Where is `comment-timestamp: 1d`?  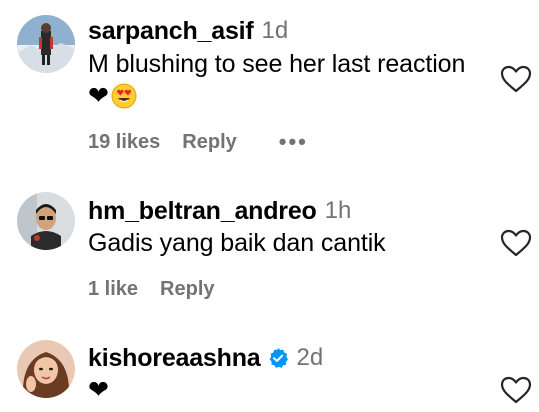 comment-timestamp: 1d is located at coordinates (275, 30).